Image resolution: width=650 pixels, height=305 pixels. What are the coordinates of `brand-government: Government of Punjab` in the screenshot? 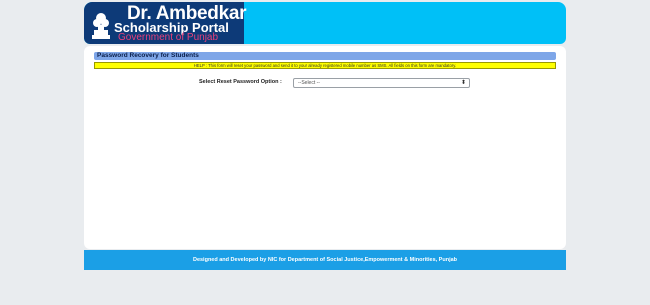 It's located at (168, 37).